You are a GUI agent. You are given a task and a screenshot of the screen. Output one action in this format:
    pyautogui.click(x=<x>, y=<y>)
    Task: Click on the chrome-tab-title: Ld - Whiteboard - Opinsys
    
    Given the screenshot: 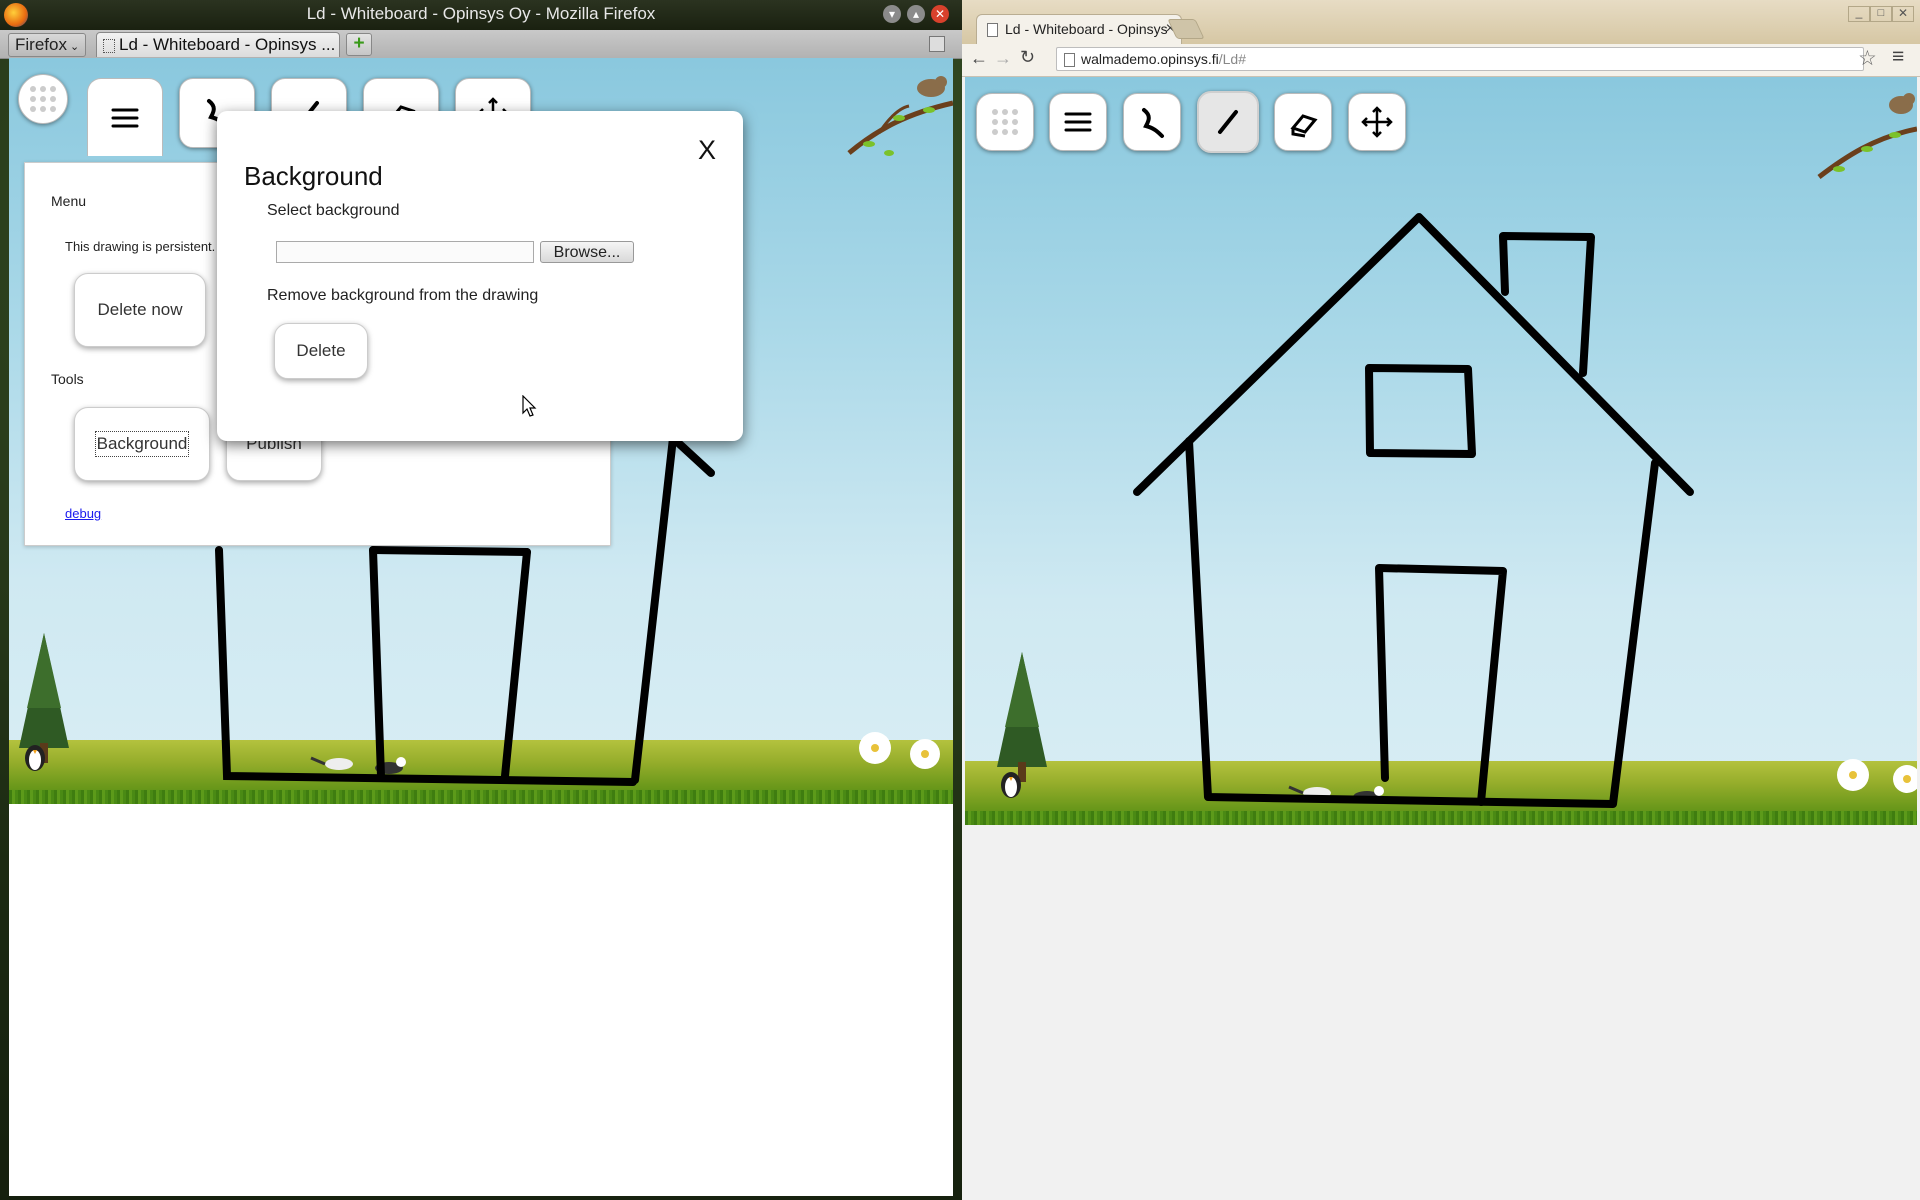 What is the action you would take?
    pyautogui.click(x=1086, y=29)
    